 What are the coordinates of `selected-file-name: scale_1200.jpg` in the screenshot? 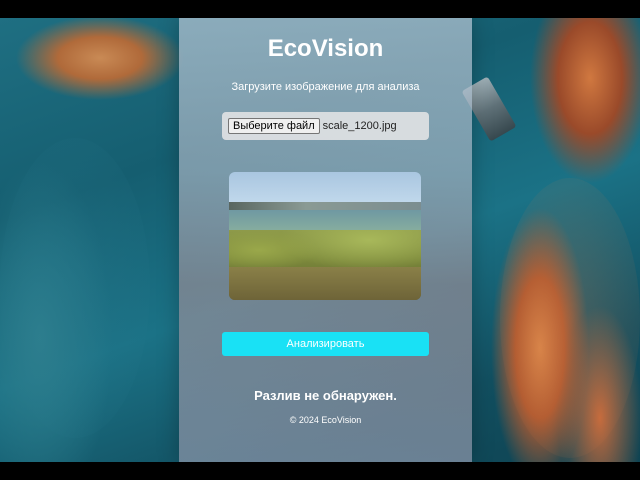 It's located at (359, 126).